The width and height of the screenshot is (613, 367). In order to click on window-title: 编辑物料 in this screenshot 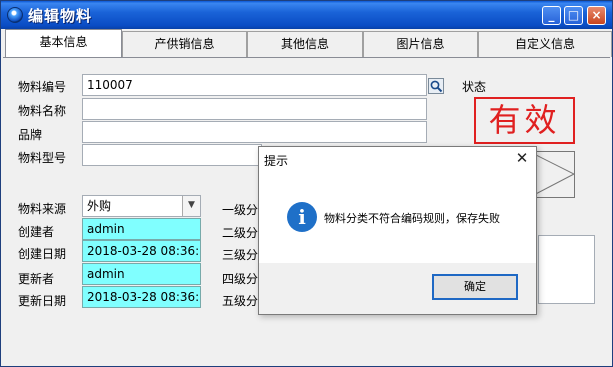, I will do `click(60, 16)`.